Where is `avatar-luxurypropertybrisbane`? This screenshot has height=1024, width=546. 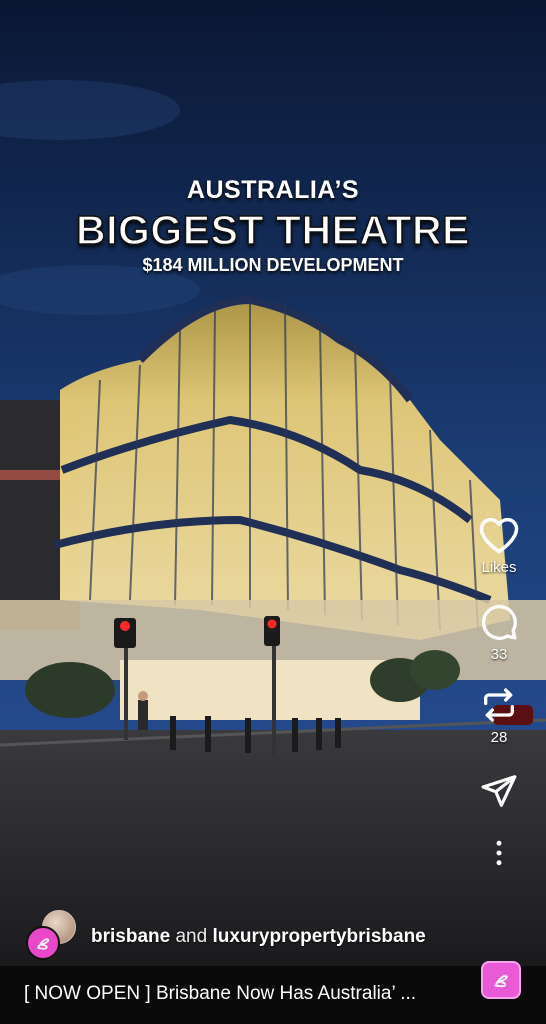 avatar-luxurypropertybrisbane is located at coordinates (43, 943).